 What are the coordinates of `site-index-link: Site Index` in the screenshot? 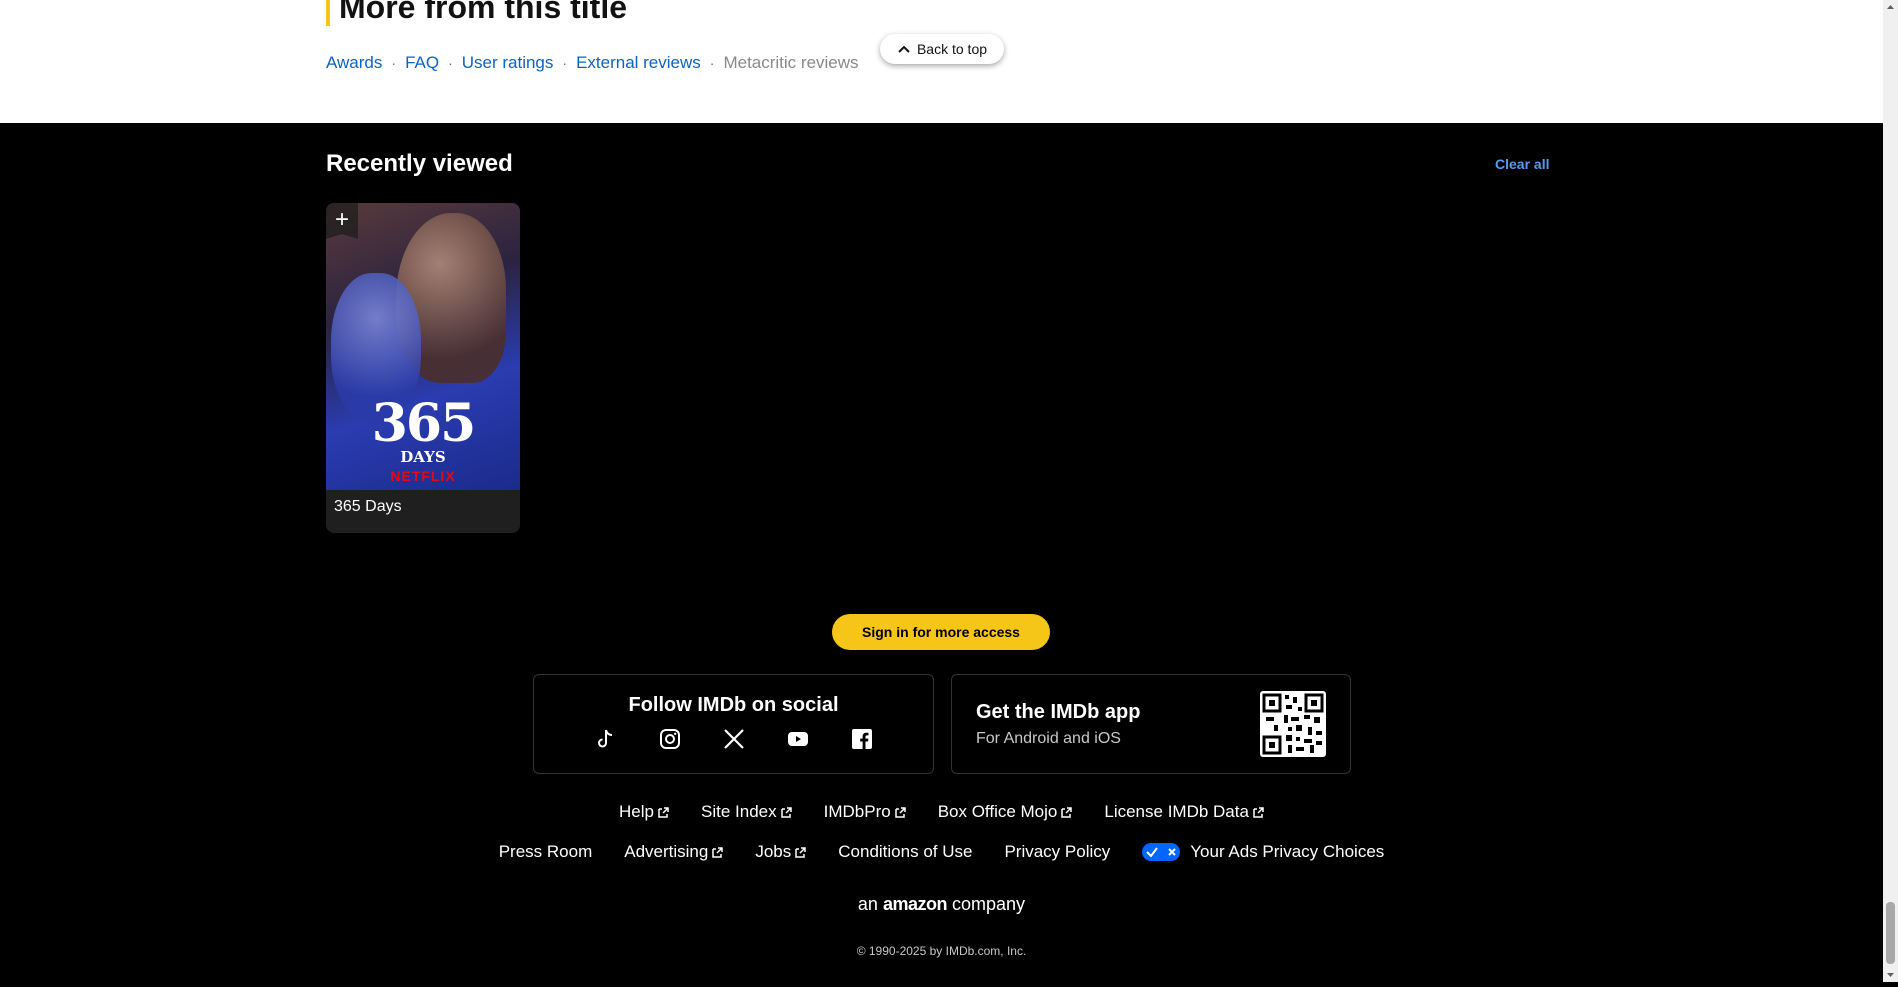 It's located at (746, 812).